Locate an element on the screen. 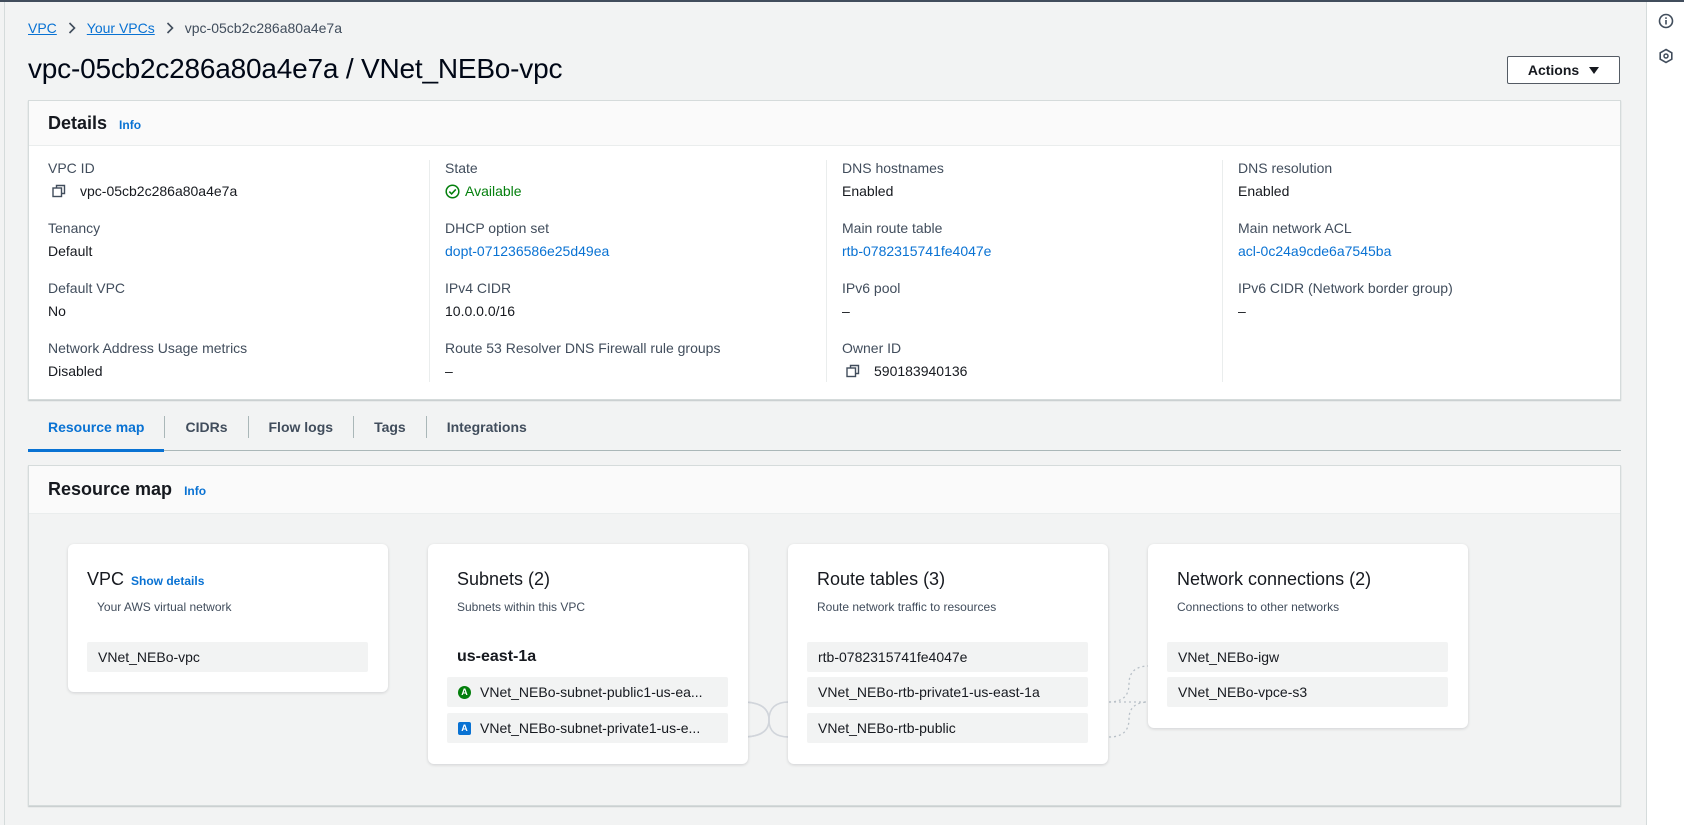 The image size is (1684, 825). caret-down-icon is located at coordinates (1594, 70).